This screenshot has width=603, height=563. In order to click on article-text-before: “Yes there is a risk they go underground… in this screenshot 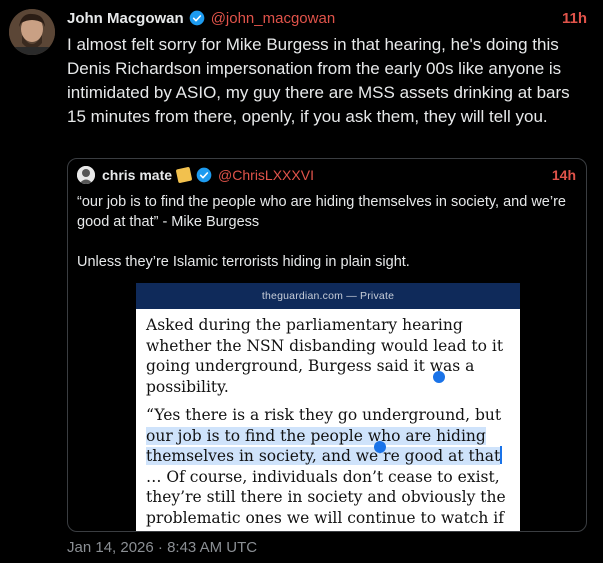, I will do `click(324, 415)`.